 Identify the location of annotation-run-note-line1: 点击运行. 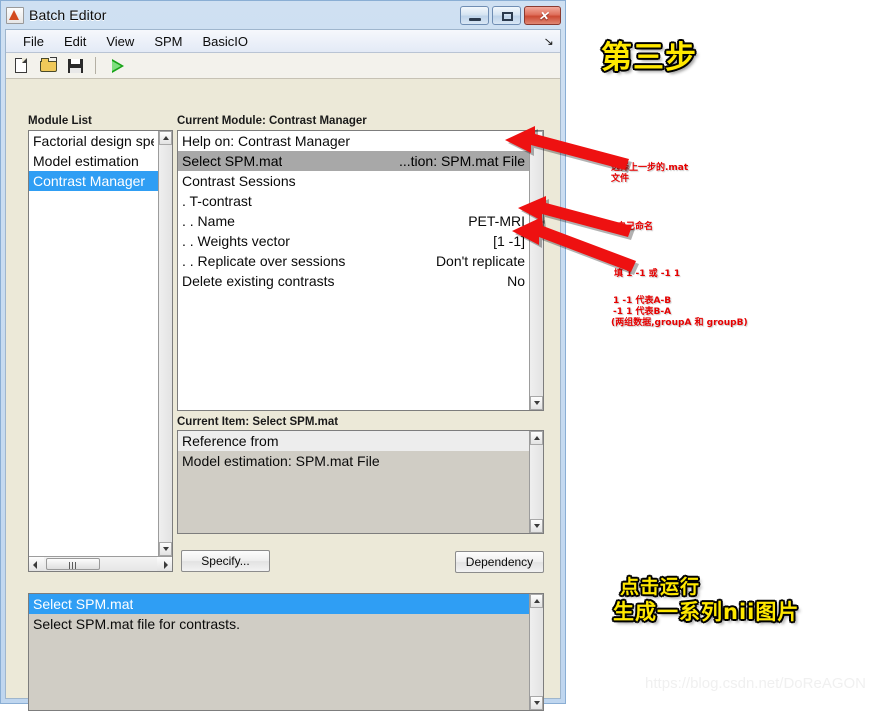
(660, 587).